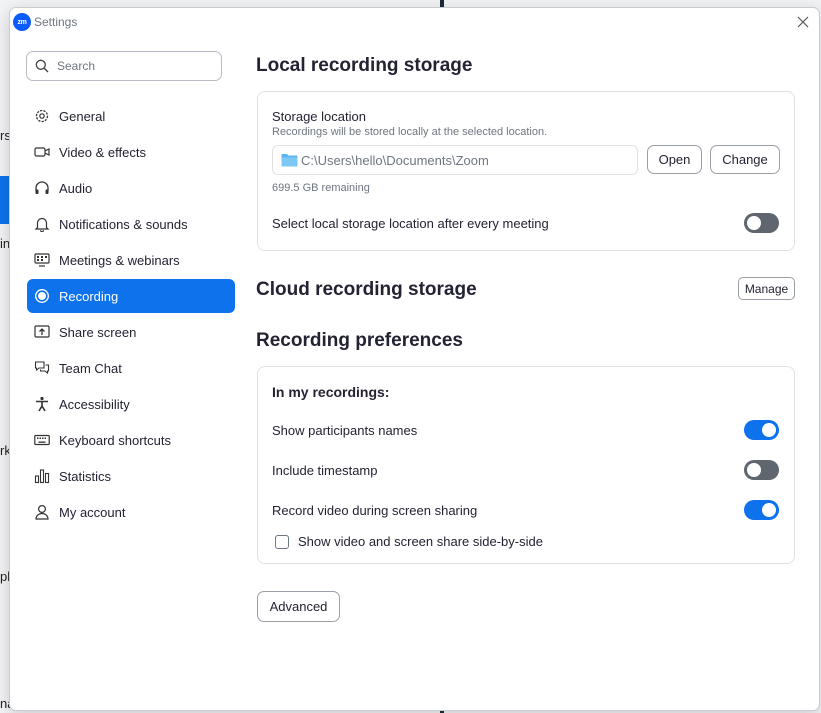  I want to click on local-storage-heading: Local recording storage, so click(364, 65).